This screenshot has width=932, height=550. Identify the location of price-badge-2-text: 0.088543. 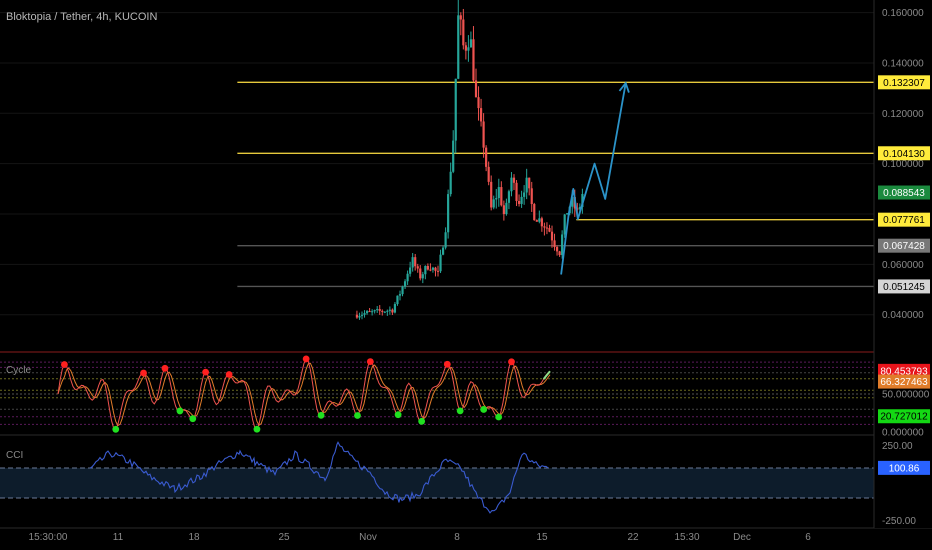
(904, 193).